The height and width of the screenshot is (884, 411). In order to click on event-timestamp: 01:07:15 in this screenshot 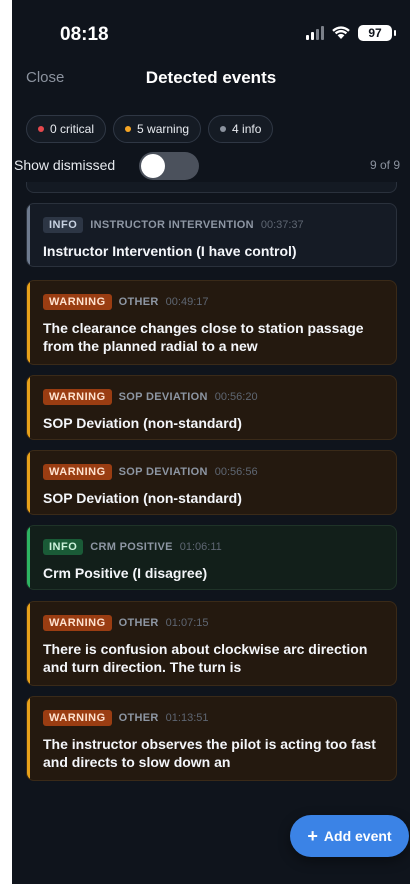, I will do `click(187, 623)`.